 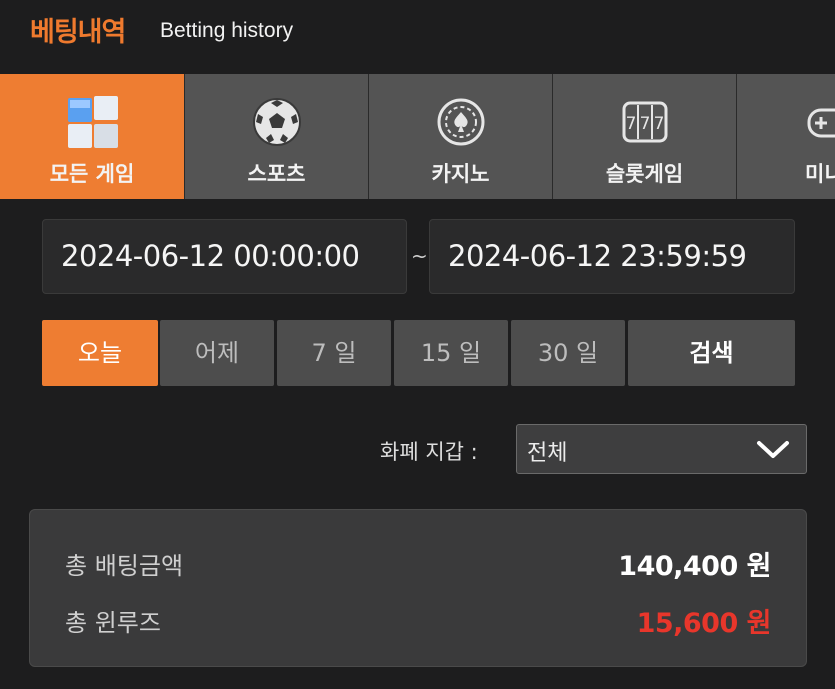 I want to click on tab-mini: 미니, so click(x=785, y=136).